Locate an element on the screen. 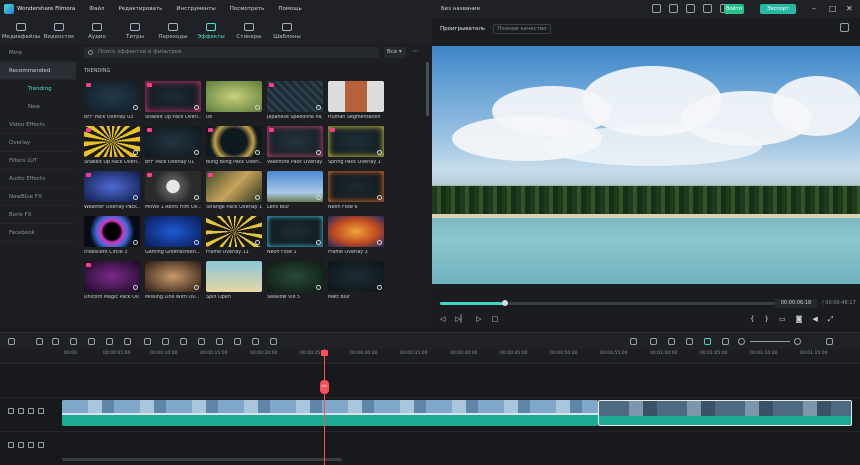  zoom-in-icon is located at coordinates (797, 341).